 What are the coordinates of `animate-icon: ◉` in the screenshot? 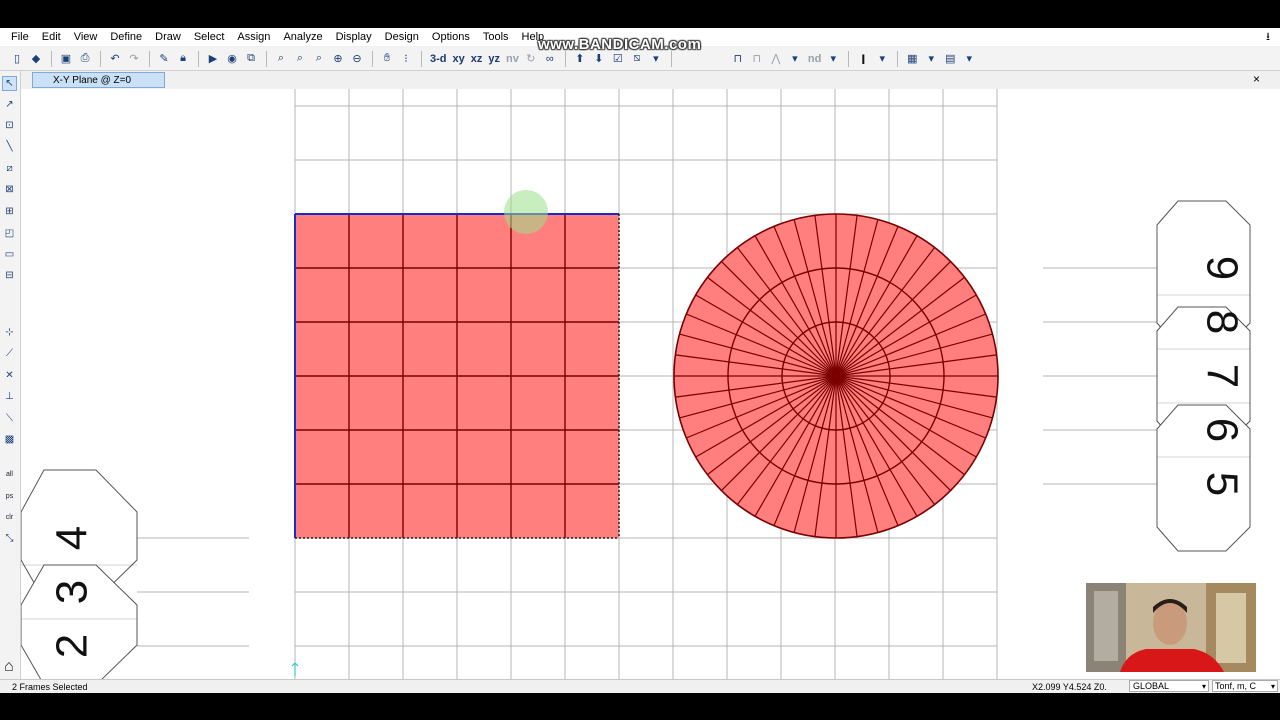 It's located at (232, 59).